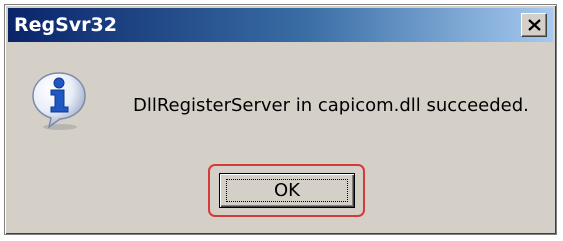 This screenshot has width=563, height=241. I want to click on window-title: RegSvr32, so click(65, 25).